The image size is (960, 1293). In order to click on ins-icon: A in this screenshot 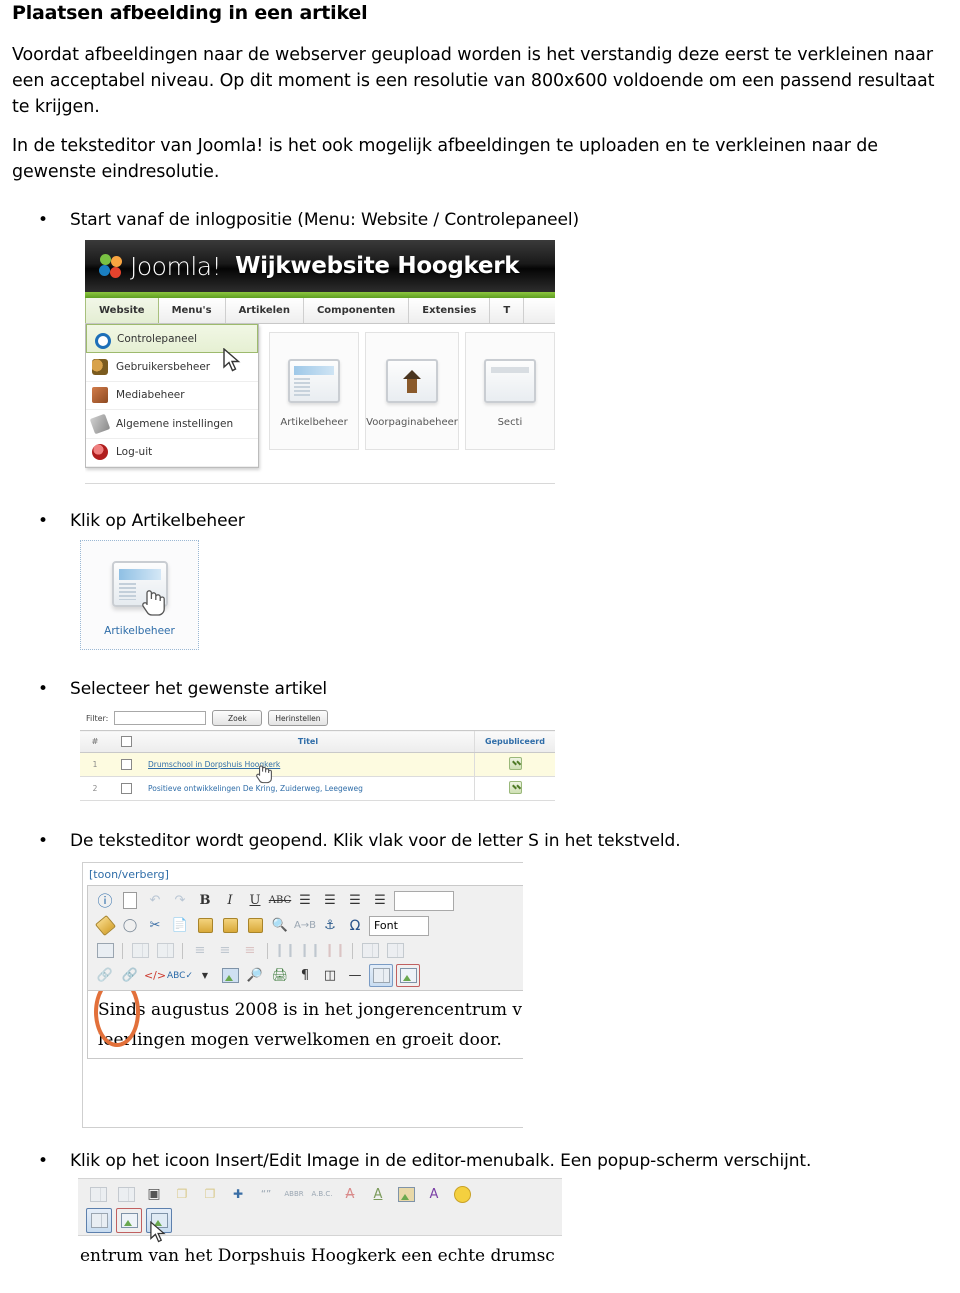, I will do `click(378, 1194)`.